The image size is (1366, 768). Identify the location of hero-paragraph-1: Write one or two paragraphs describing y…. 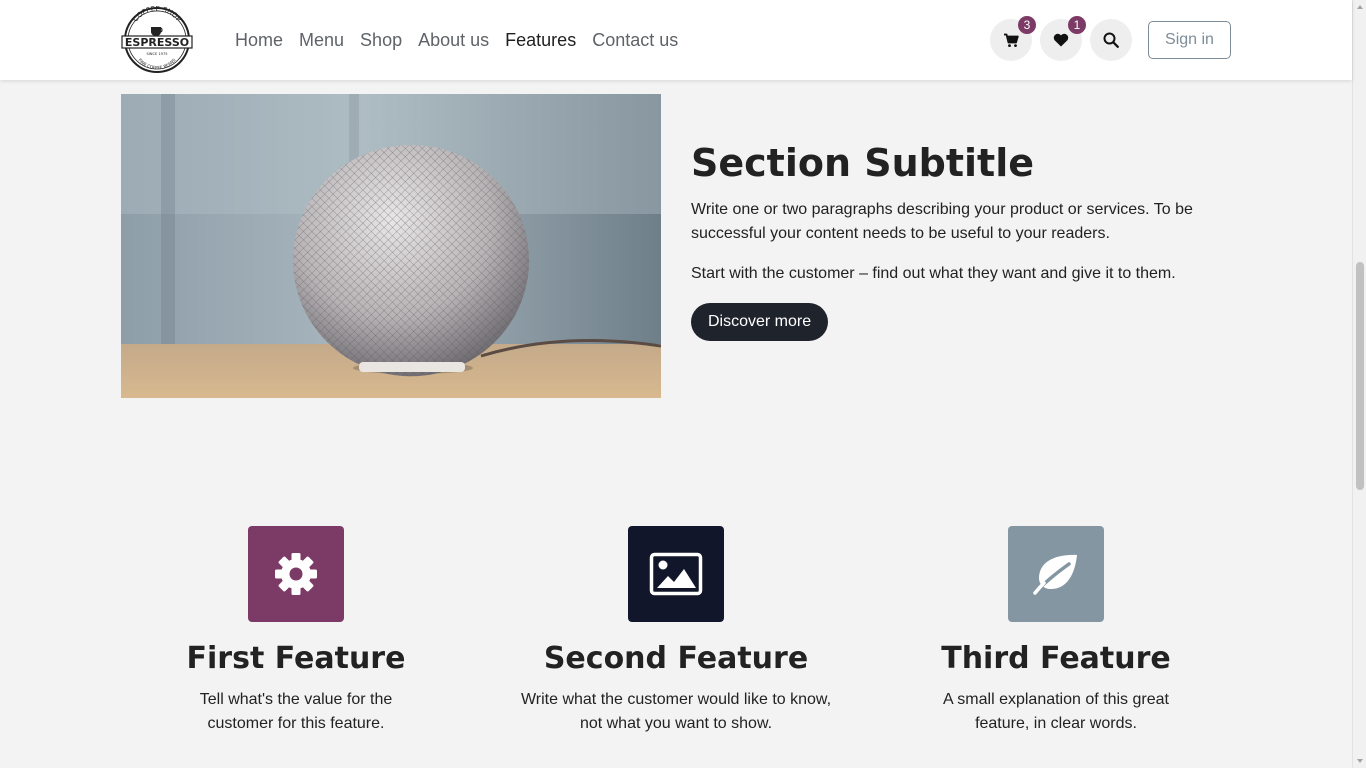
(942, 221).